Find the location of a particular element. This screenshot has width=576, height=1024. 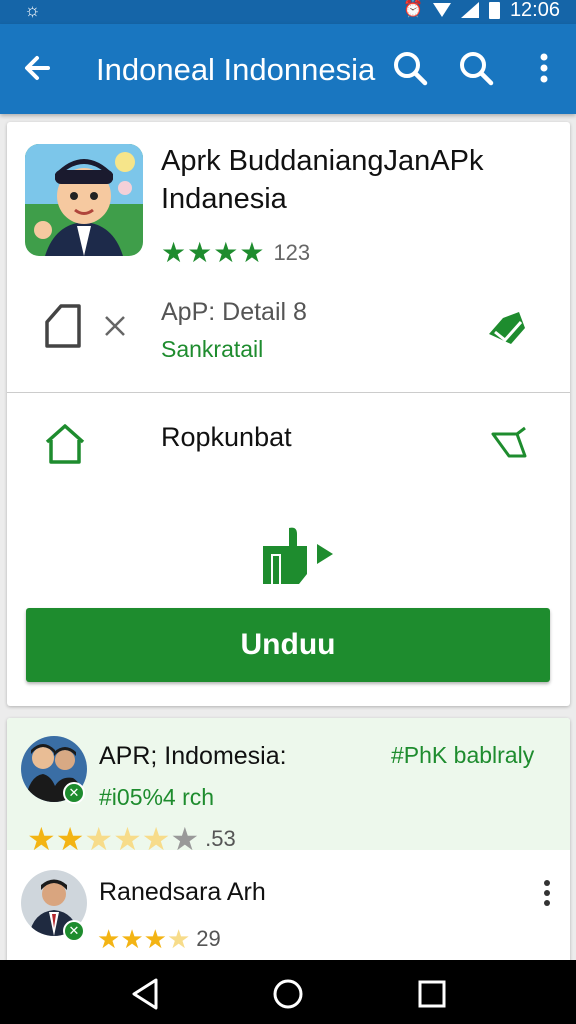

app-bar: Indoneal Indonnesia is located at coordinates (288, 69).